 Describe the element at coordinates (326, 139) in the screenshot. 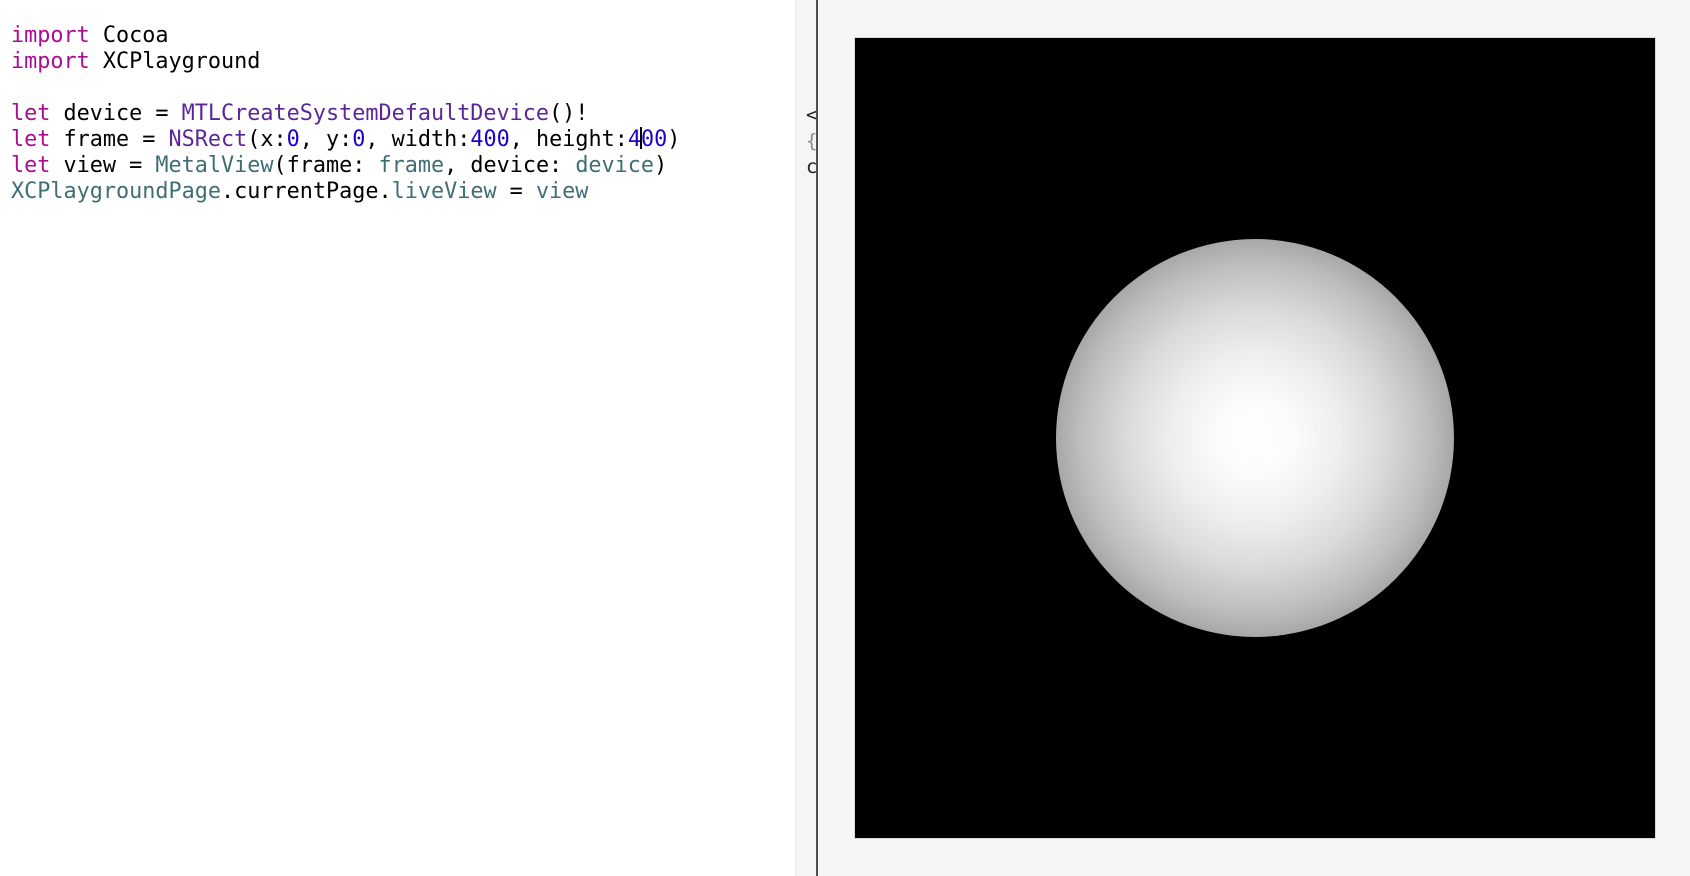

I see `code-token: , y:` at that location.